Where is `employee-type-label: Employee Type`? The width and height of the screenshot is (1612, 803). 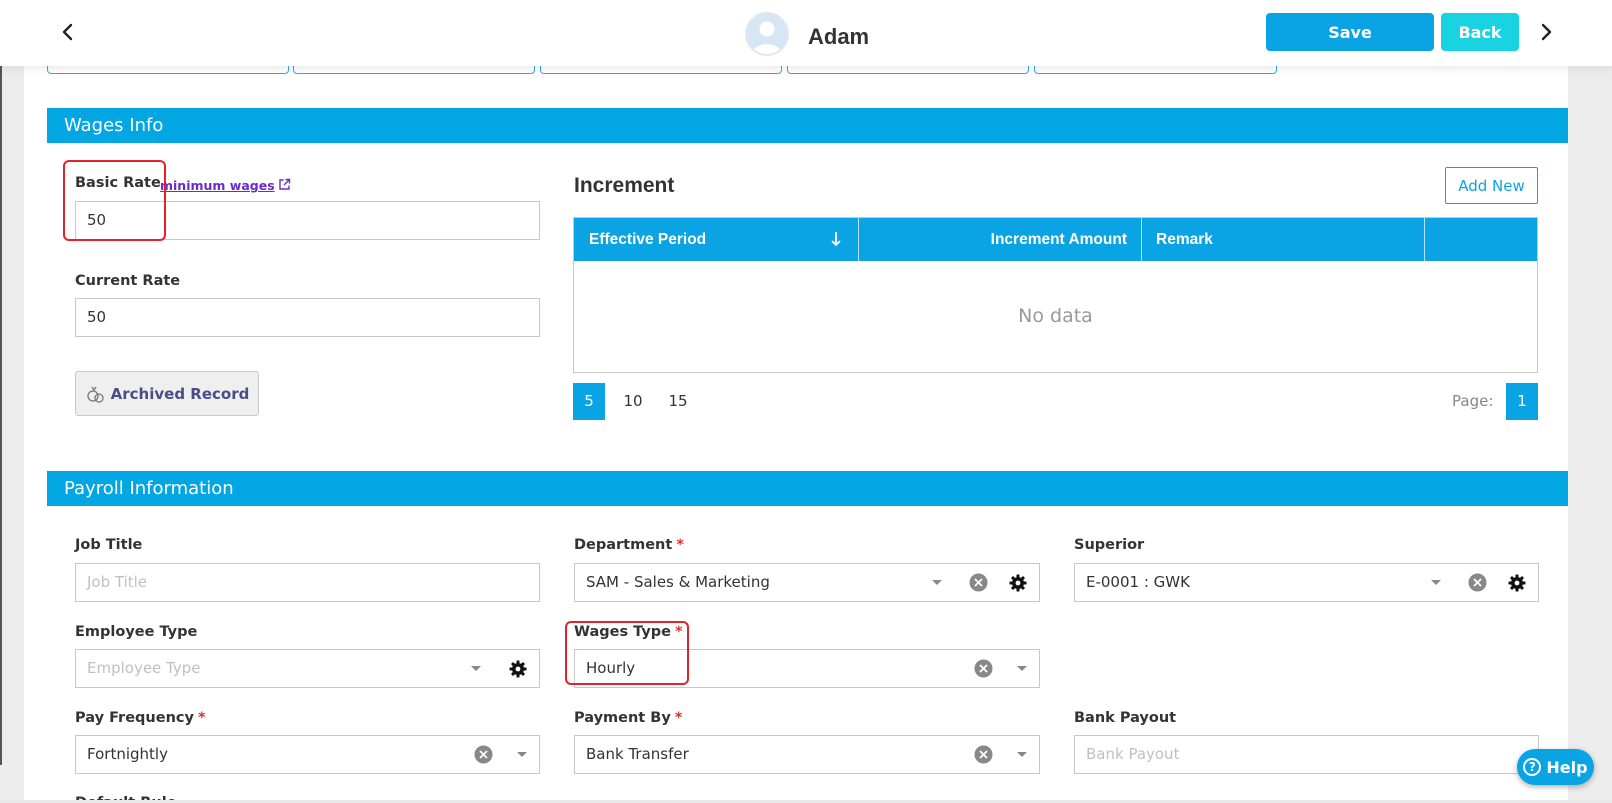 employee-type-label: Employee Type is located at coordinates (136, 632).